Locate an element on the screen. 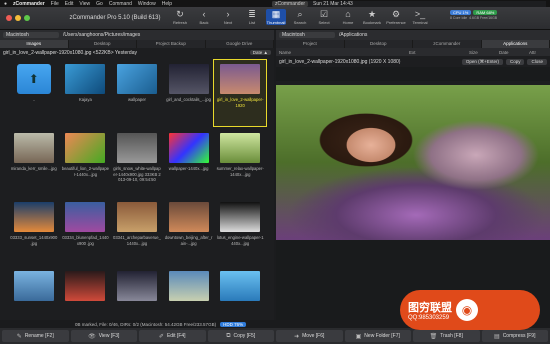 The height and width of the screenshot is (344, 550). thumbnail-item: 03334_blunenpfad_1440x900 .jpg is located at coordinates (86, 231).